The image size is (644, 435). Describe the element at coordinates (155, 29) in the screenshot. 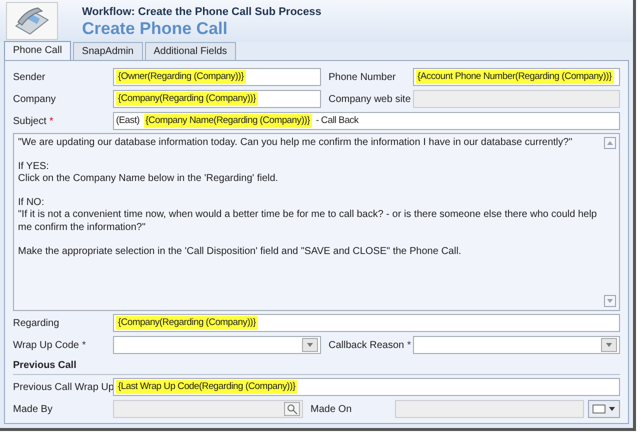

I see `window-title: Create Phone Call` at that location.